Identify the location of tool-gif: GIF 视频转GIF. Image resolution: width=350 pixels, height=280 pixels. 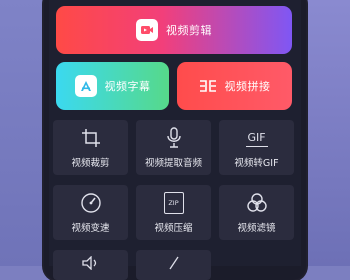
(256, 147).